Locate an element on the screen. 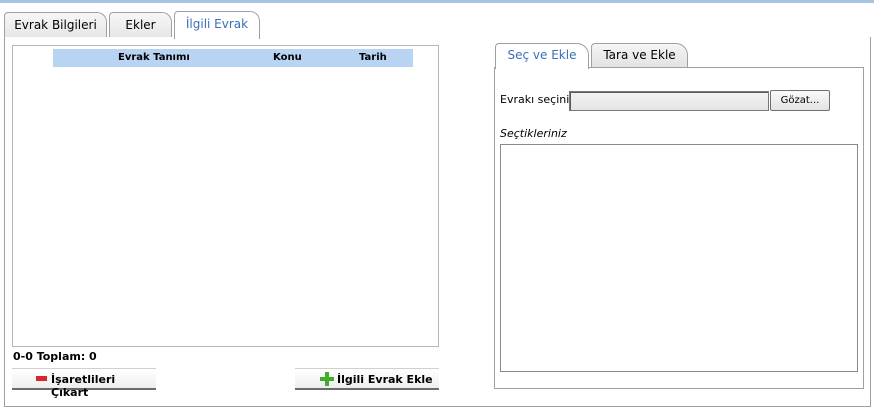 Image resolution: width=874 pixels, height=410 pixels. column-header-konu: Konu is located at coordinates (287, 57).